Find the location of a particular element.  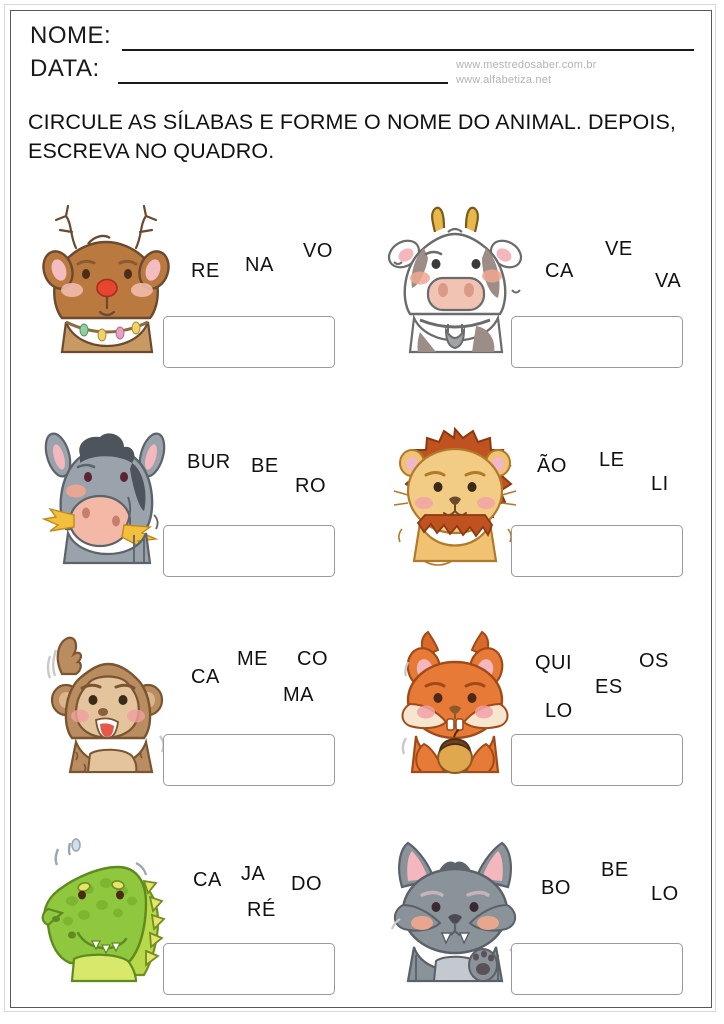

exercise-item-wolf: BO BE LO is located at coordinates (536, 923).